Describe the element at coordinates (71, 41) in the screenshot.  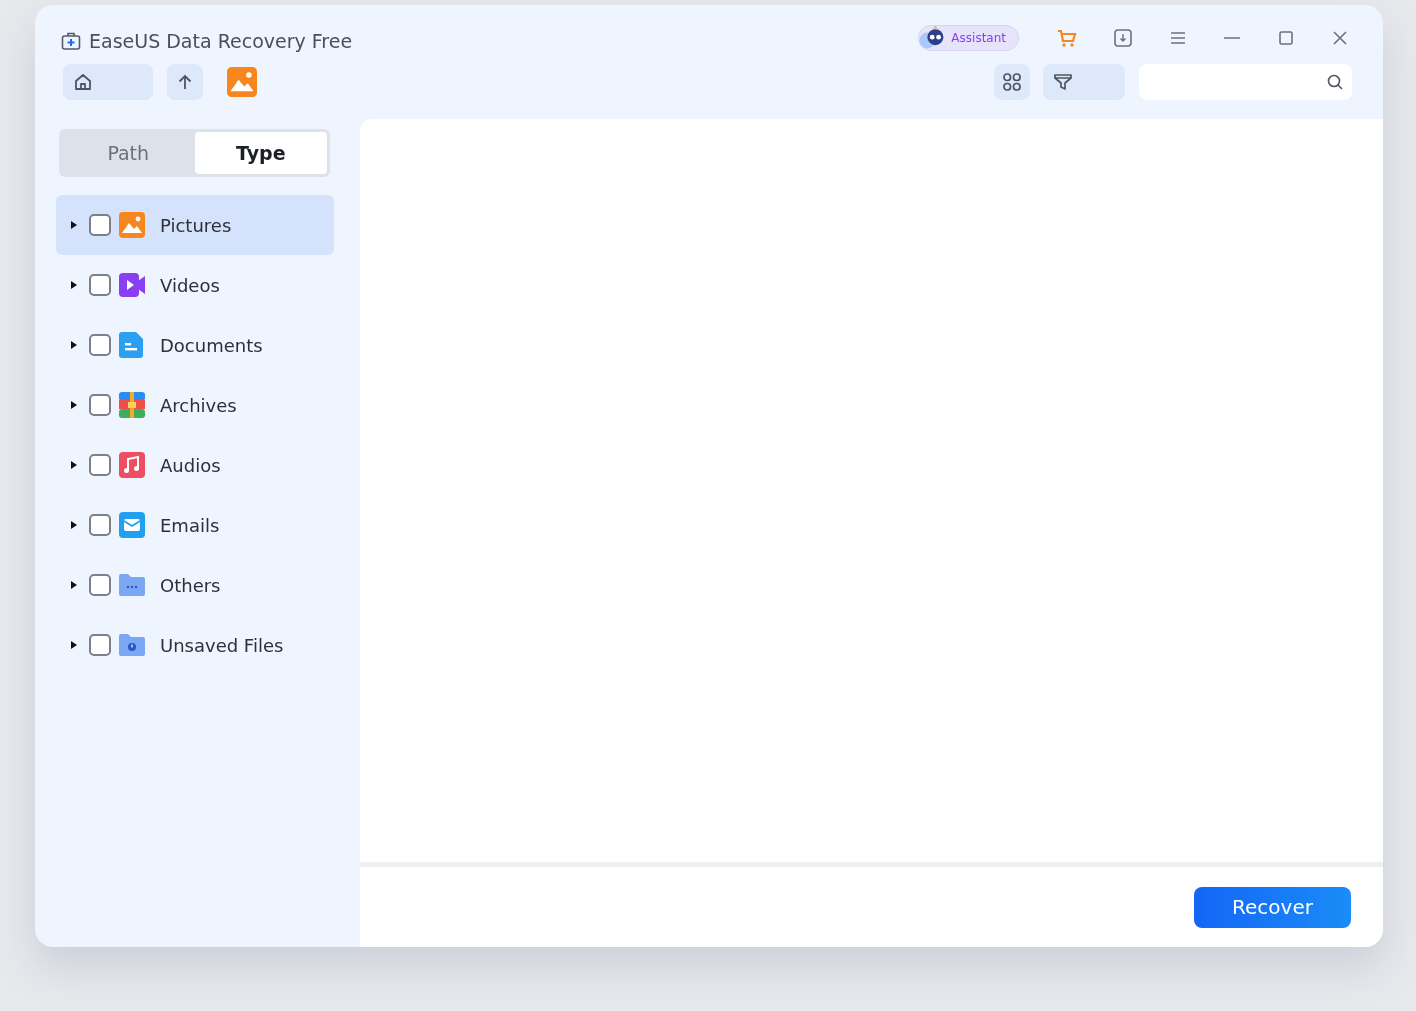
I see `toolbox-icon` at that location.